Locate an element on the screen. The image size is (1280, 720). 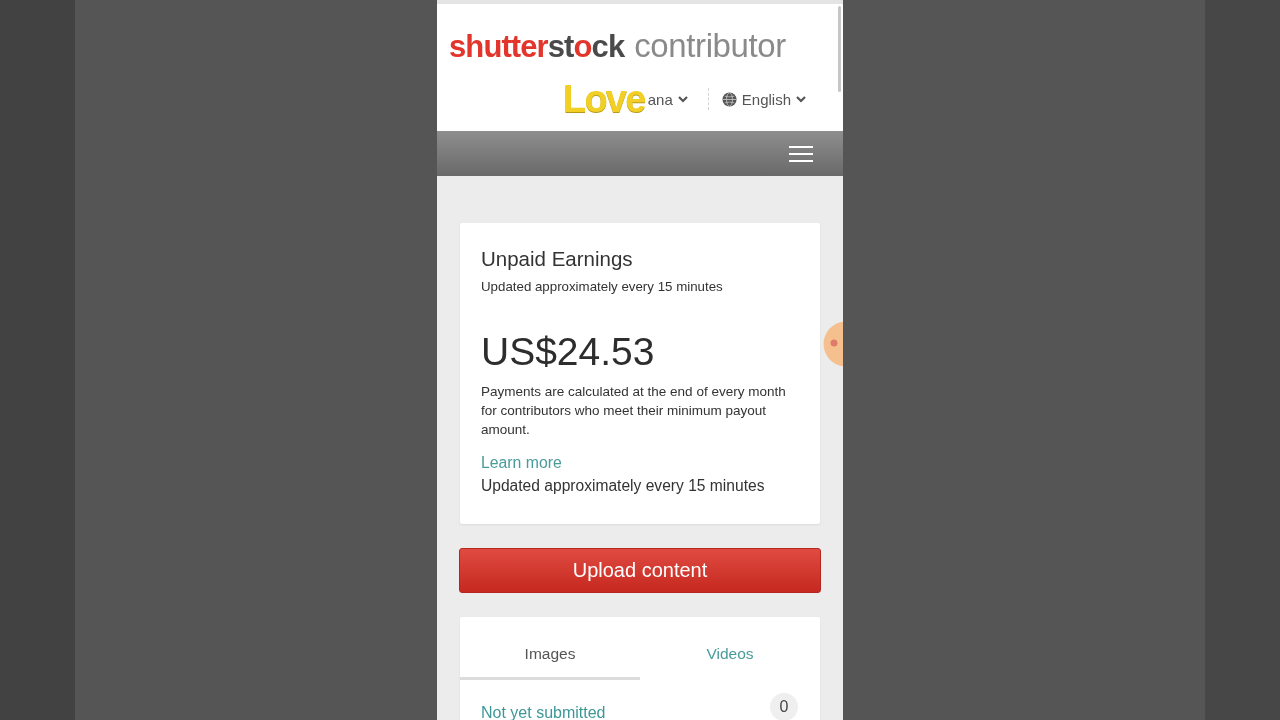
language-menu: English is located at coordinates (763, 99).